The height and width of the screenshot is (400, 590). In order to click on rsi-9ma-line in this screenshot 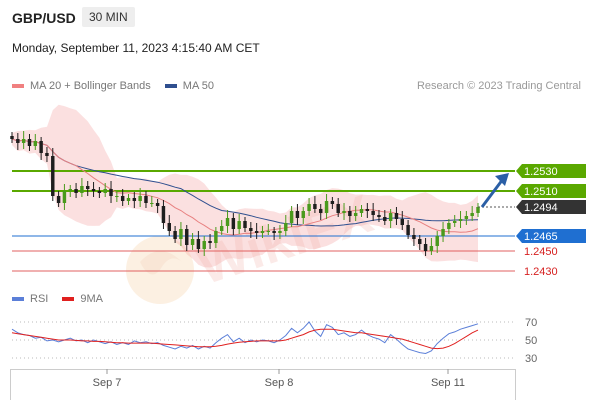, I will do `click(245, 339)`.